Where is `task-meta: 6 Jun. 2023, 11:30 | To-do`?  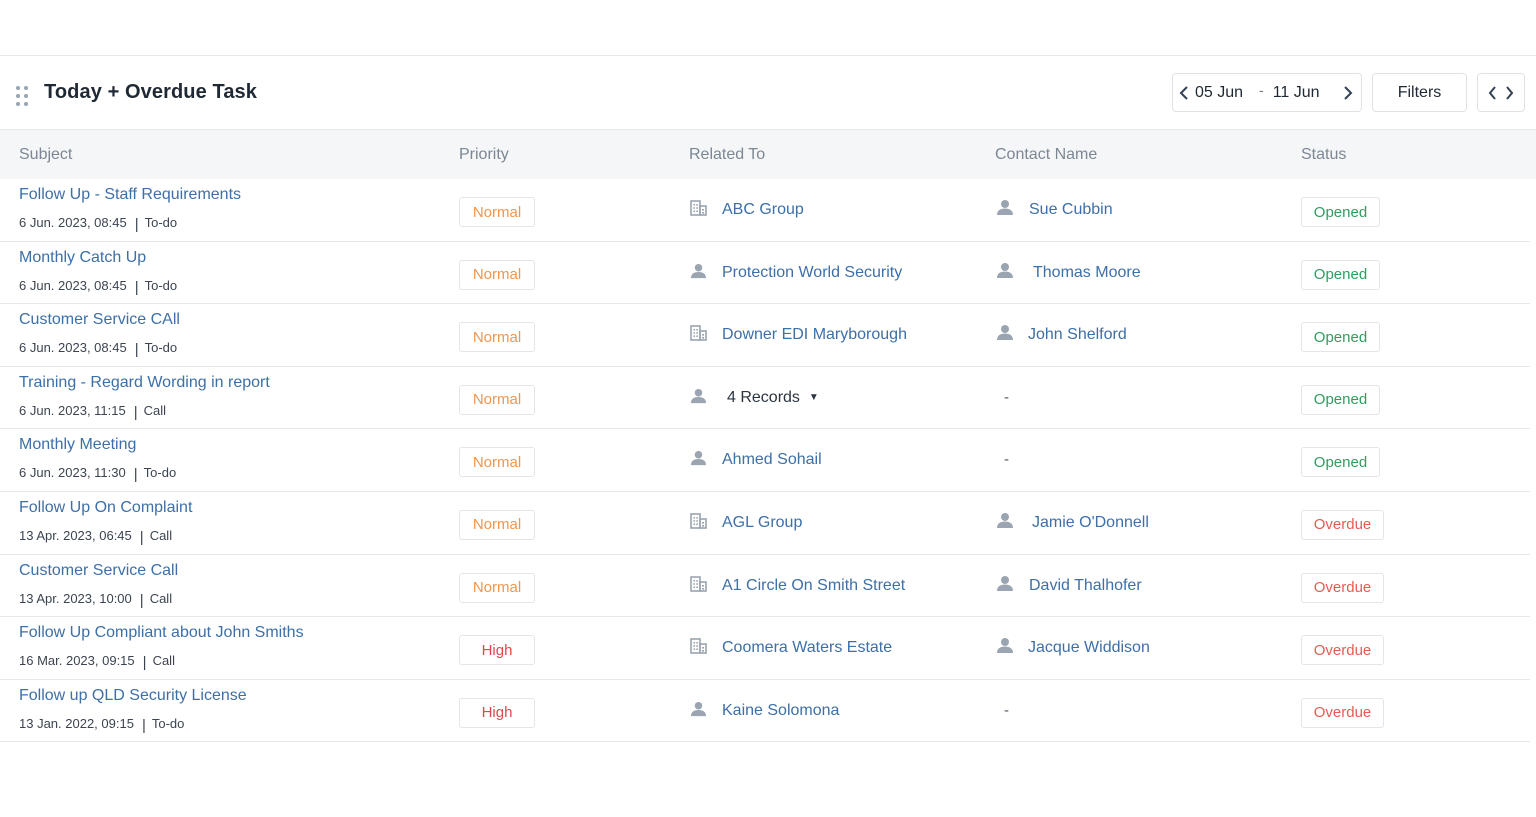
task-meta: 6 Jun. 2023, 11:30 | To-do is located at coordinates (97, 474).